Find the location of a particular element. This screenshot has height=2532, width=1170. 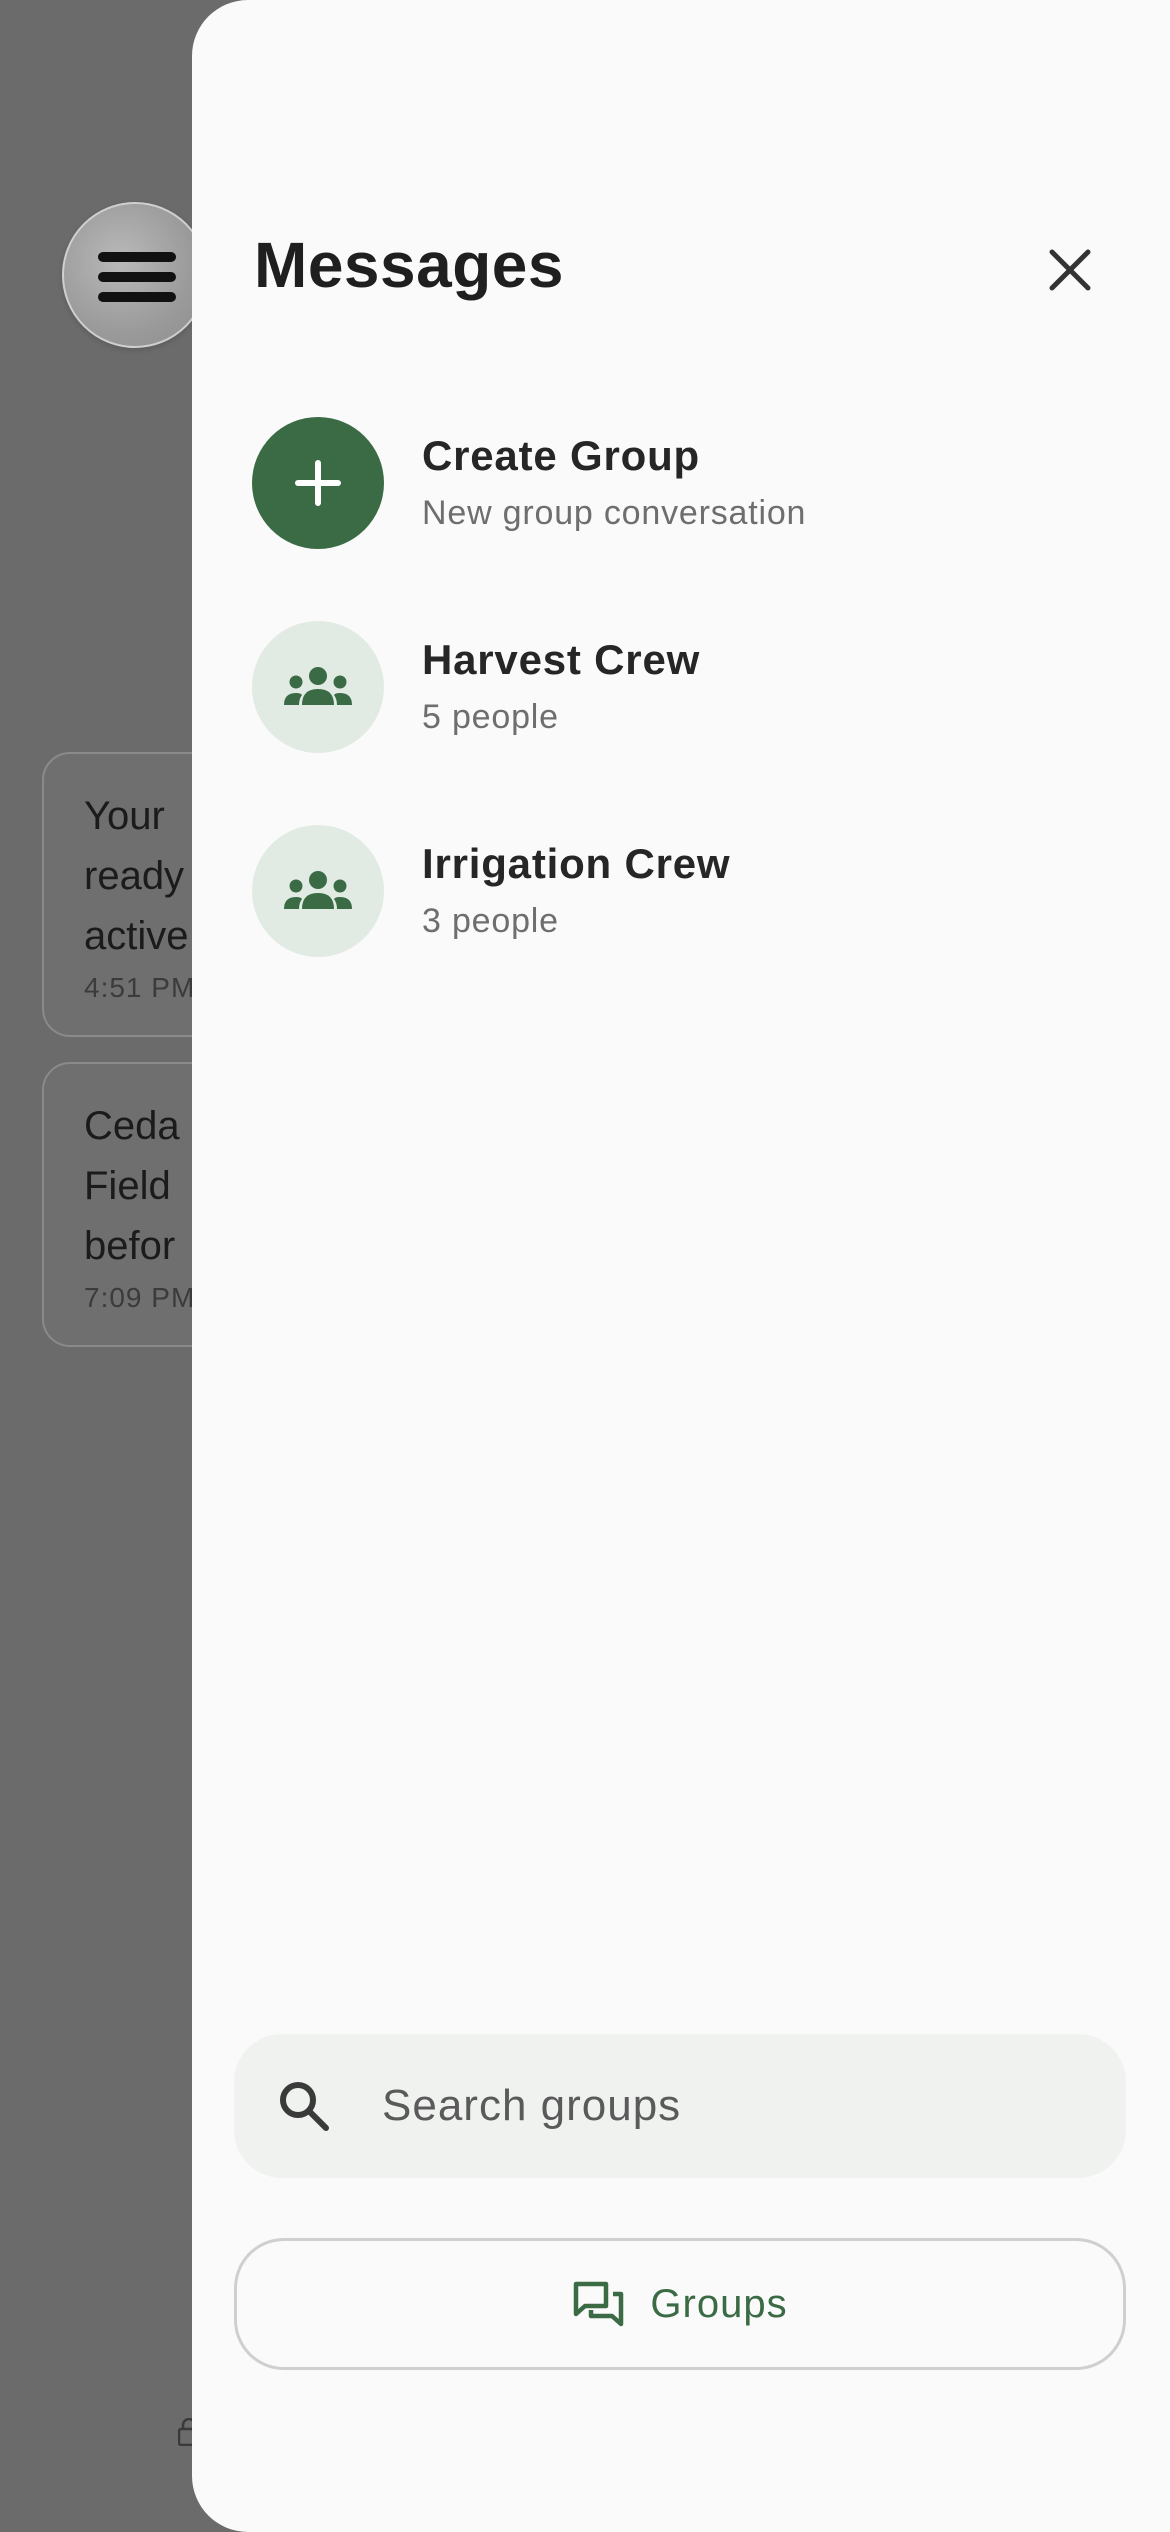

plus-icon is located at coordinates (318, 483).